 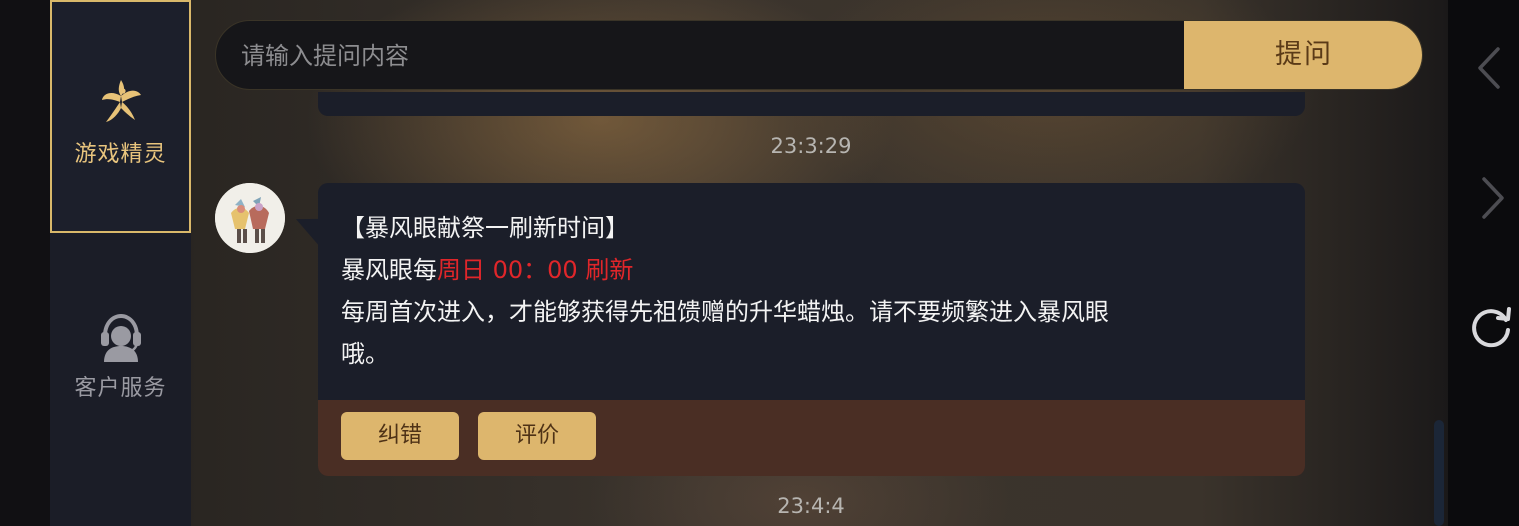 What do you see at coordinates (1491, 327) in the screenshot?
I see `refresh-icon` at bounding box center [1491, 327].